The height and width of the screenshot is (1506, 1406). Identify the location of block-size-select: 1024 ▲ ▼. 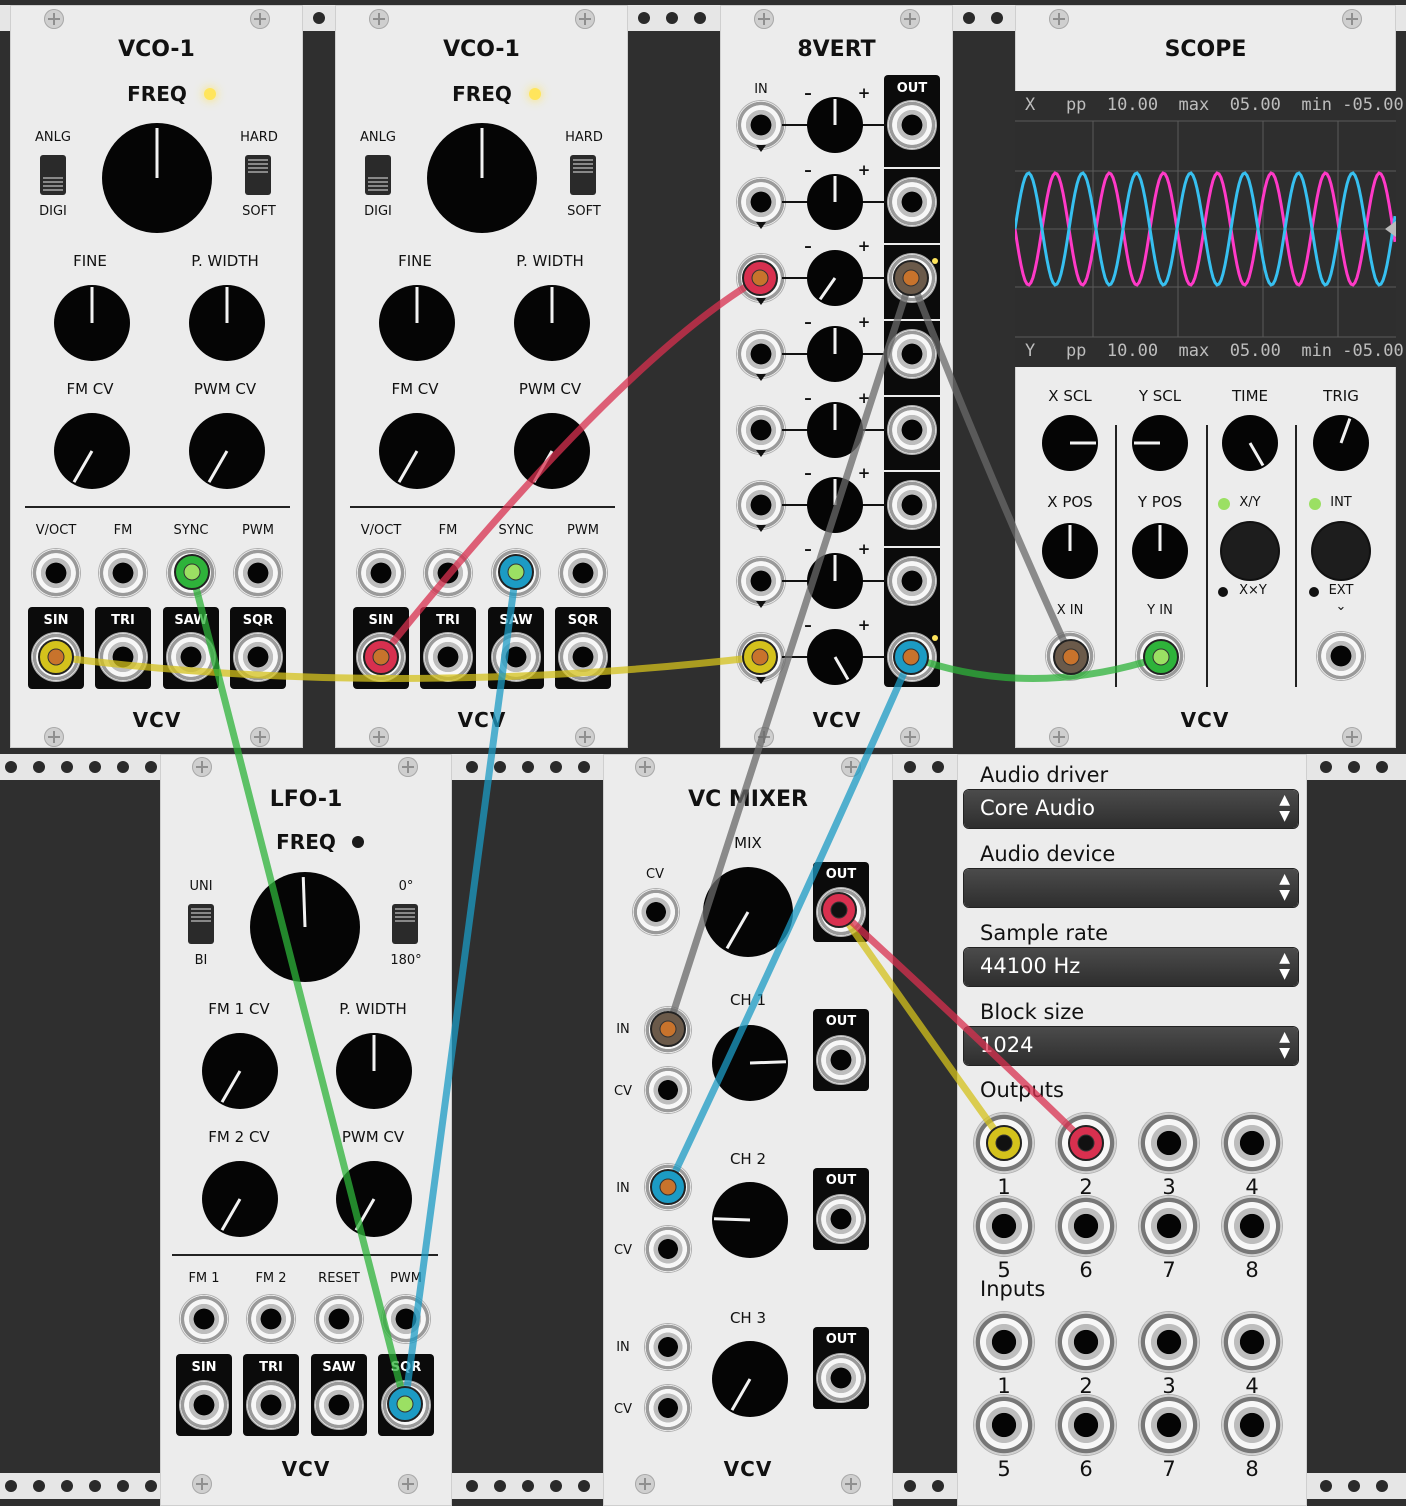
(1131, 1046).